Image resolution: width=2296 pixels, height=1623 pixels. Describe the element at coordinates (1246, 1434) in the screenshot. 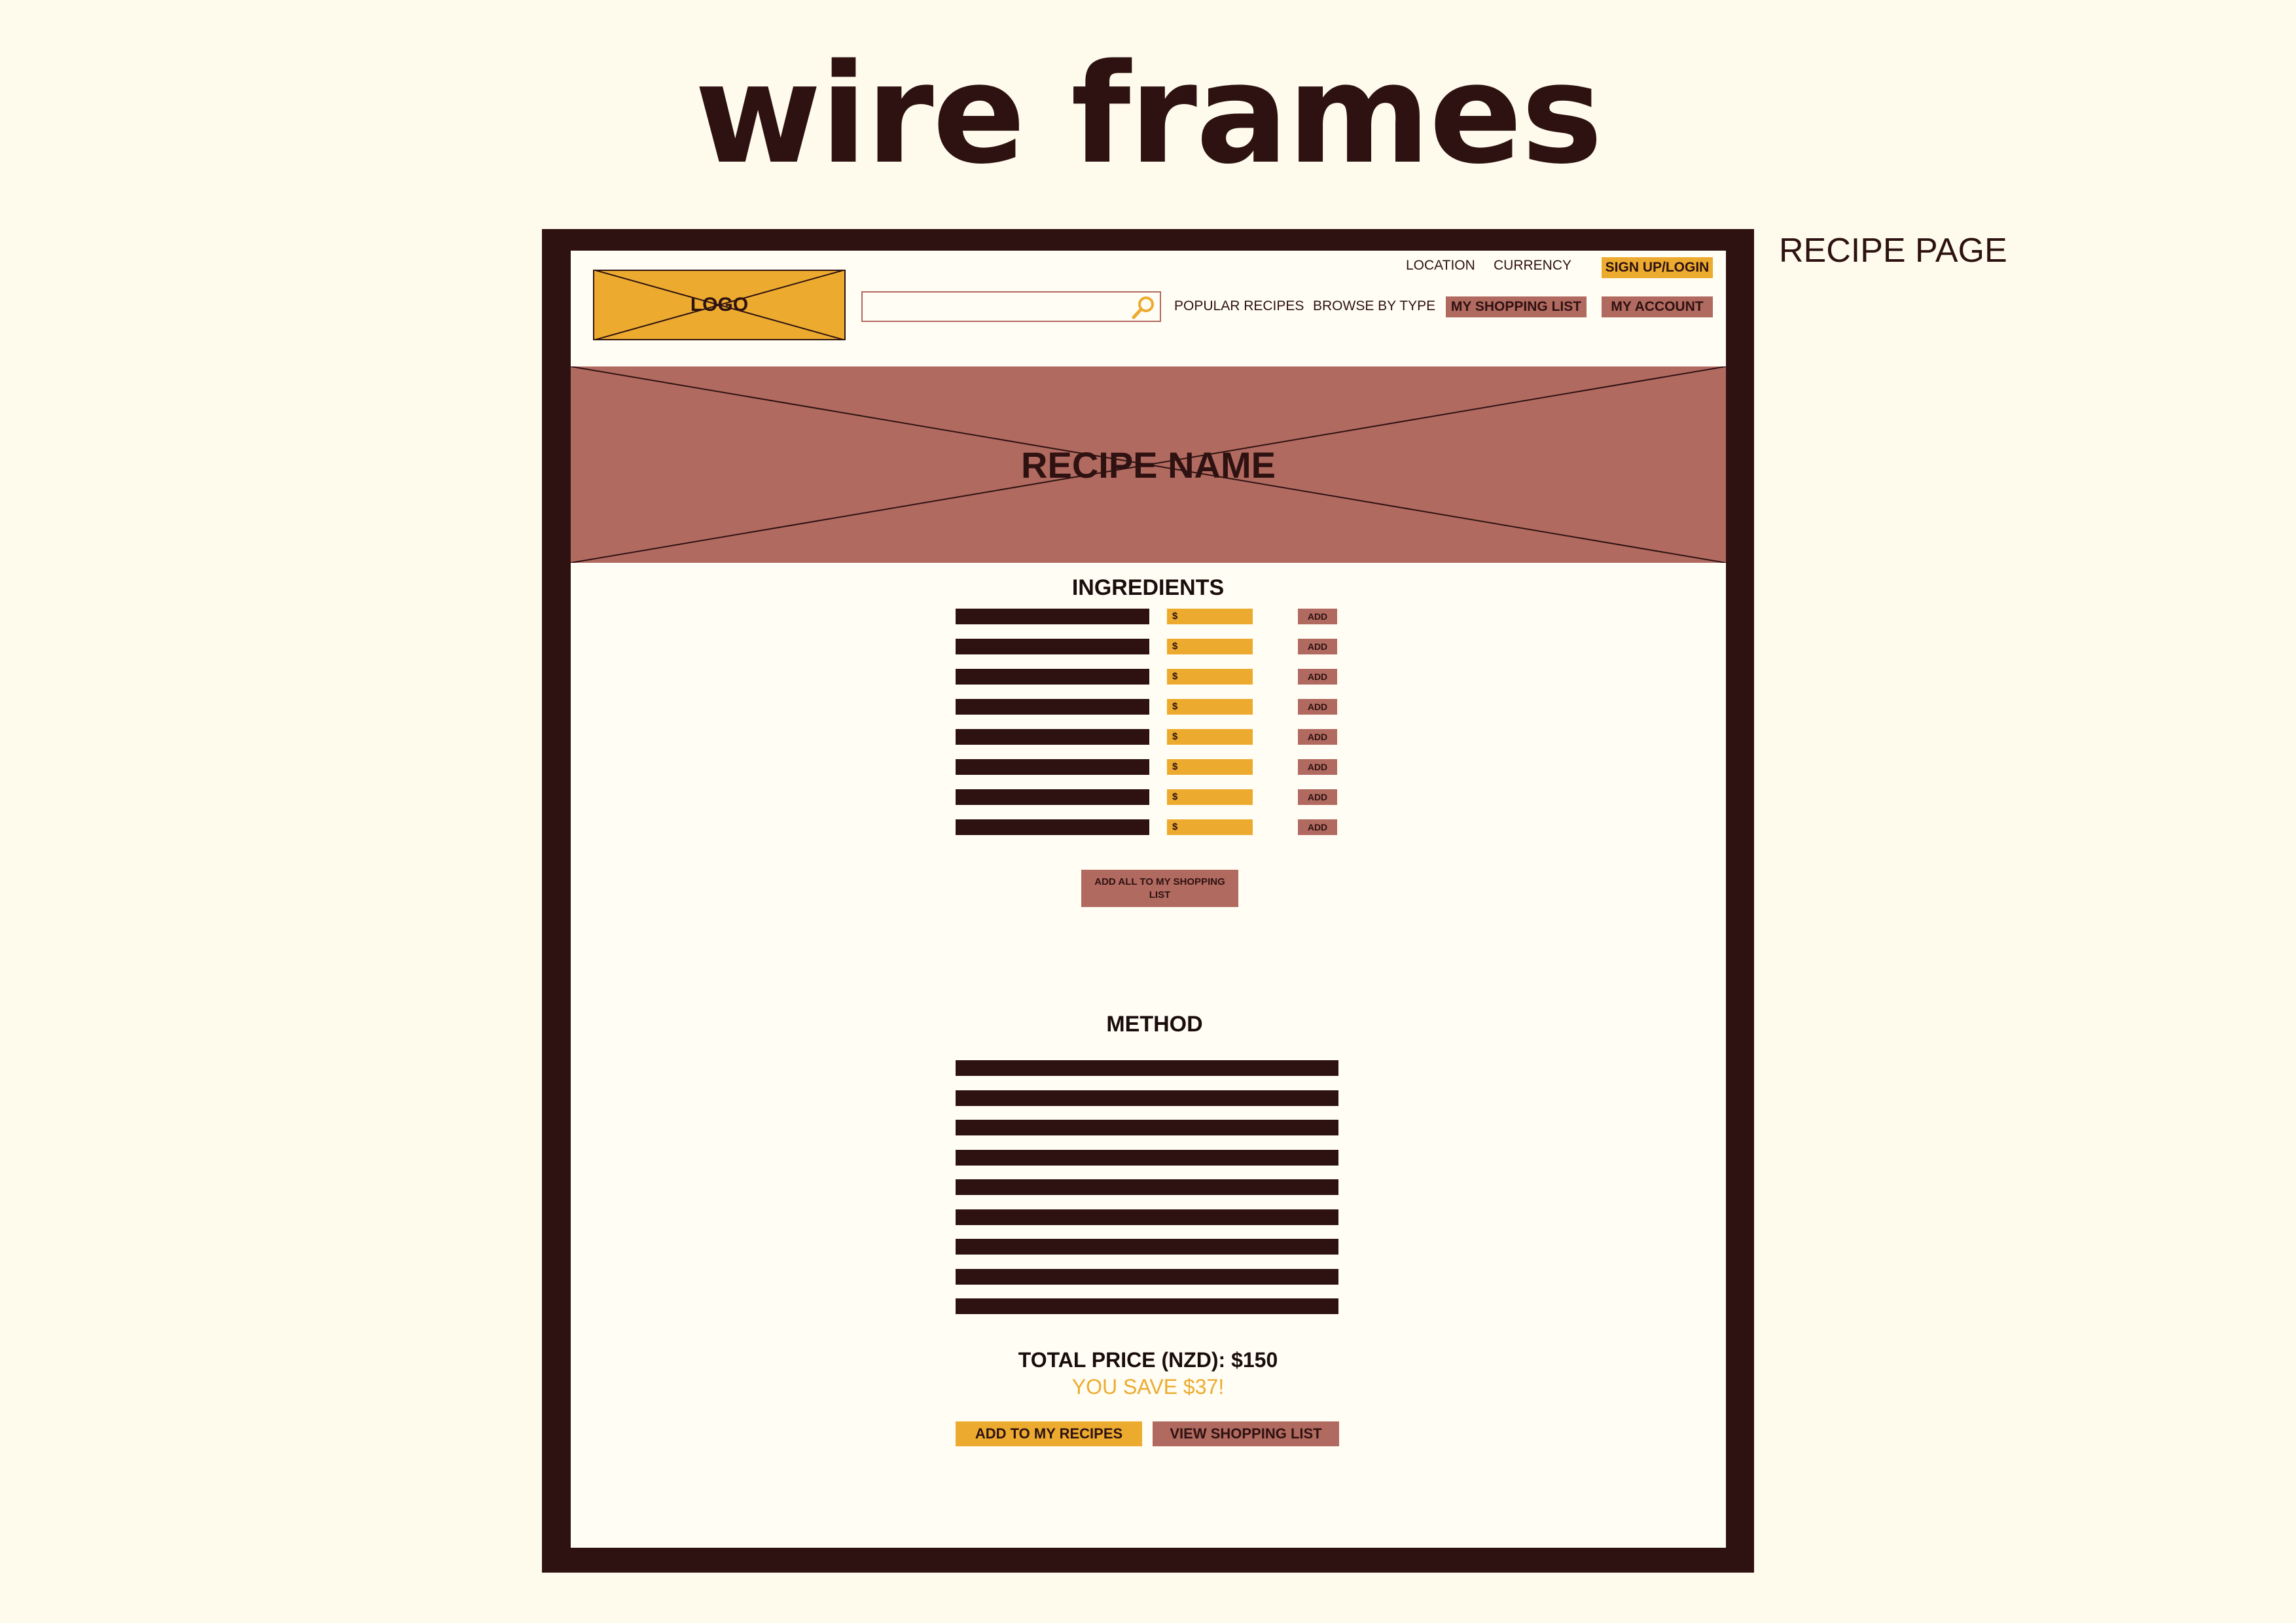

I see `view-shopping-list-button: VIEW SHOPPING LIST` at that location.